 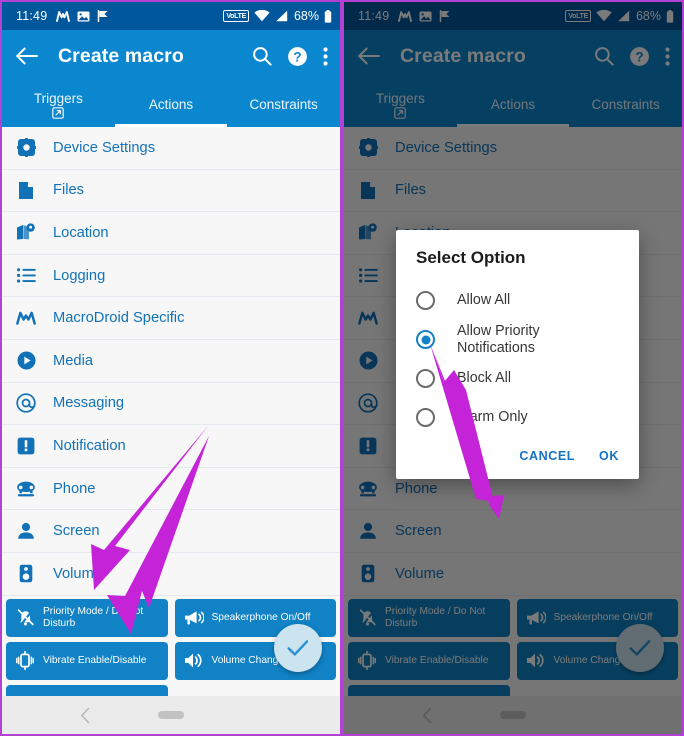 What do you see at coordinates (484, 378) in the screenshot?
I see `dialog-option-label: Block All` at bounding box center [484, 378].